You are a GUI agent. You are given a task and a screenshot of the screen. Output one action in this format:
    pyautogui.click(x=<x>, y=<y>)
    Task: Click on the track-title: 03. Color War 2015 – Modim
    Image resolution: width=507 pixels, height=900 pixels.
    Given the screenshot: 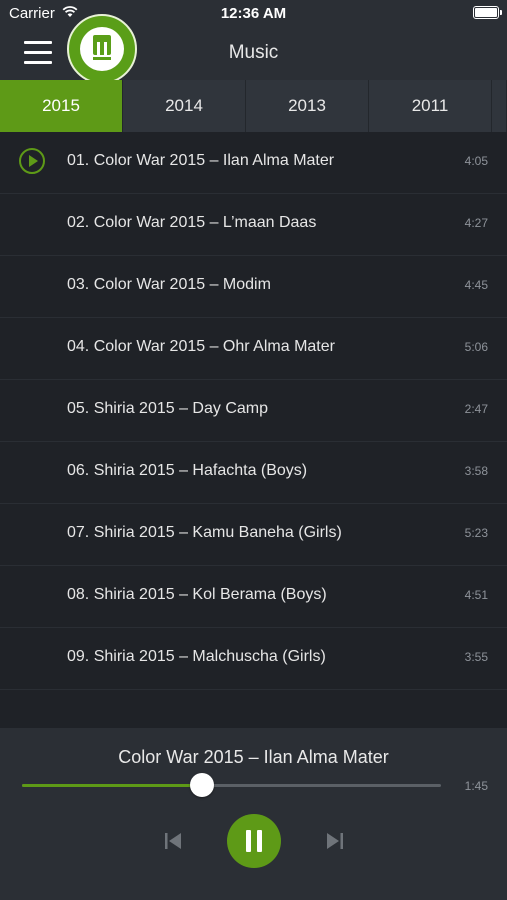 What is the action you would take?
    pyautogui.click(x=169, y=284)
    